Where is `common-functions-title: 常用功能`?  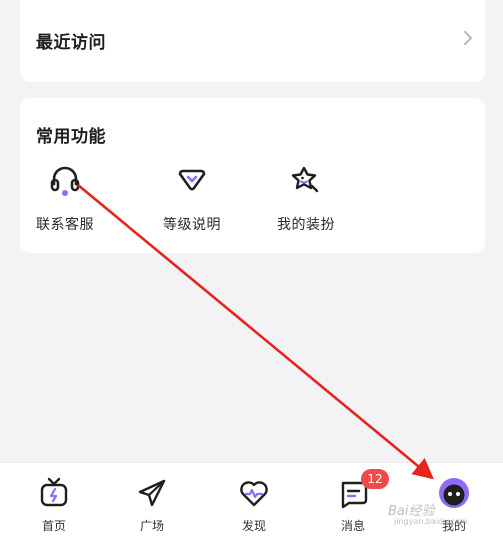
common-functions-title: 常用功能 is located at coordinates (71, 137).